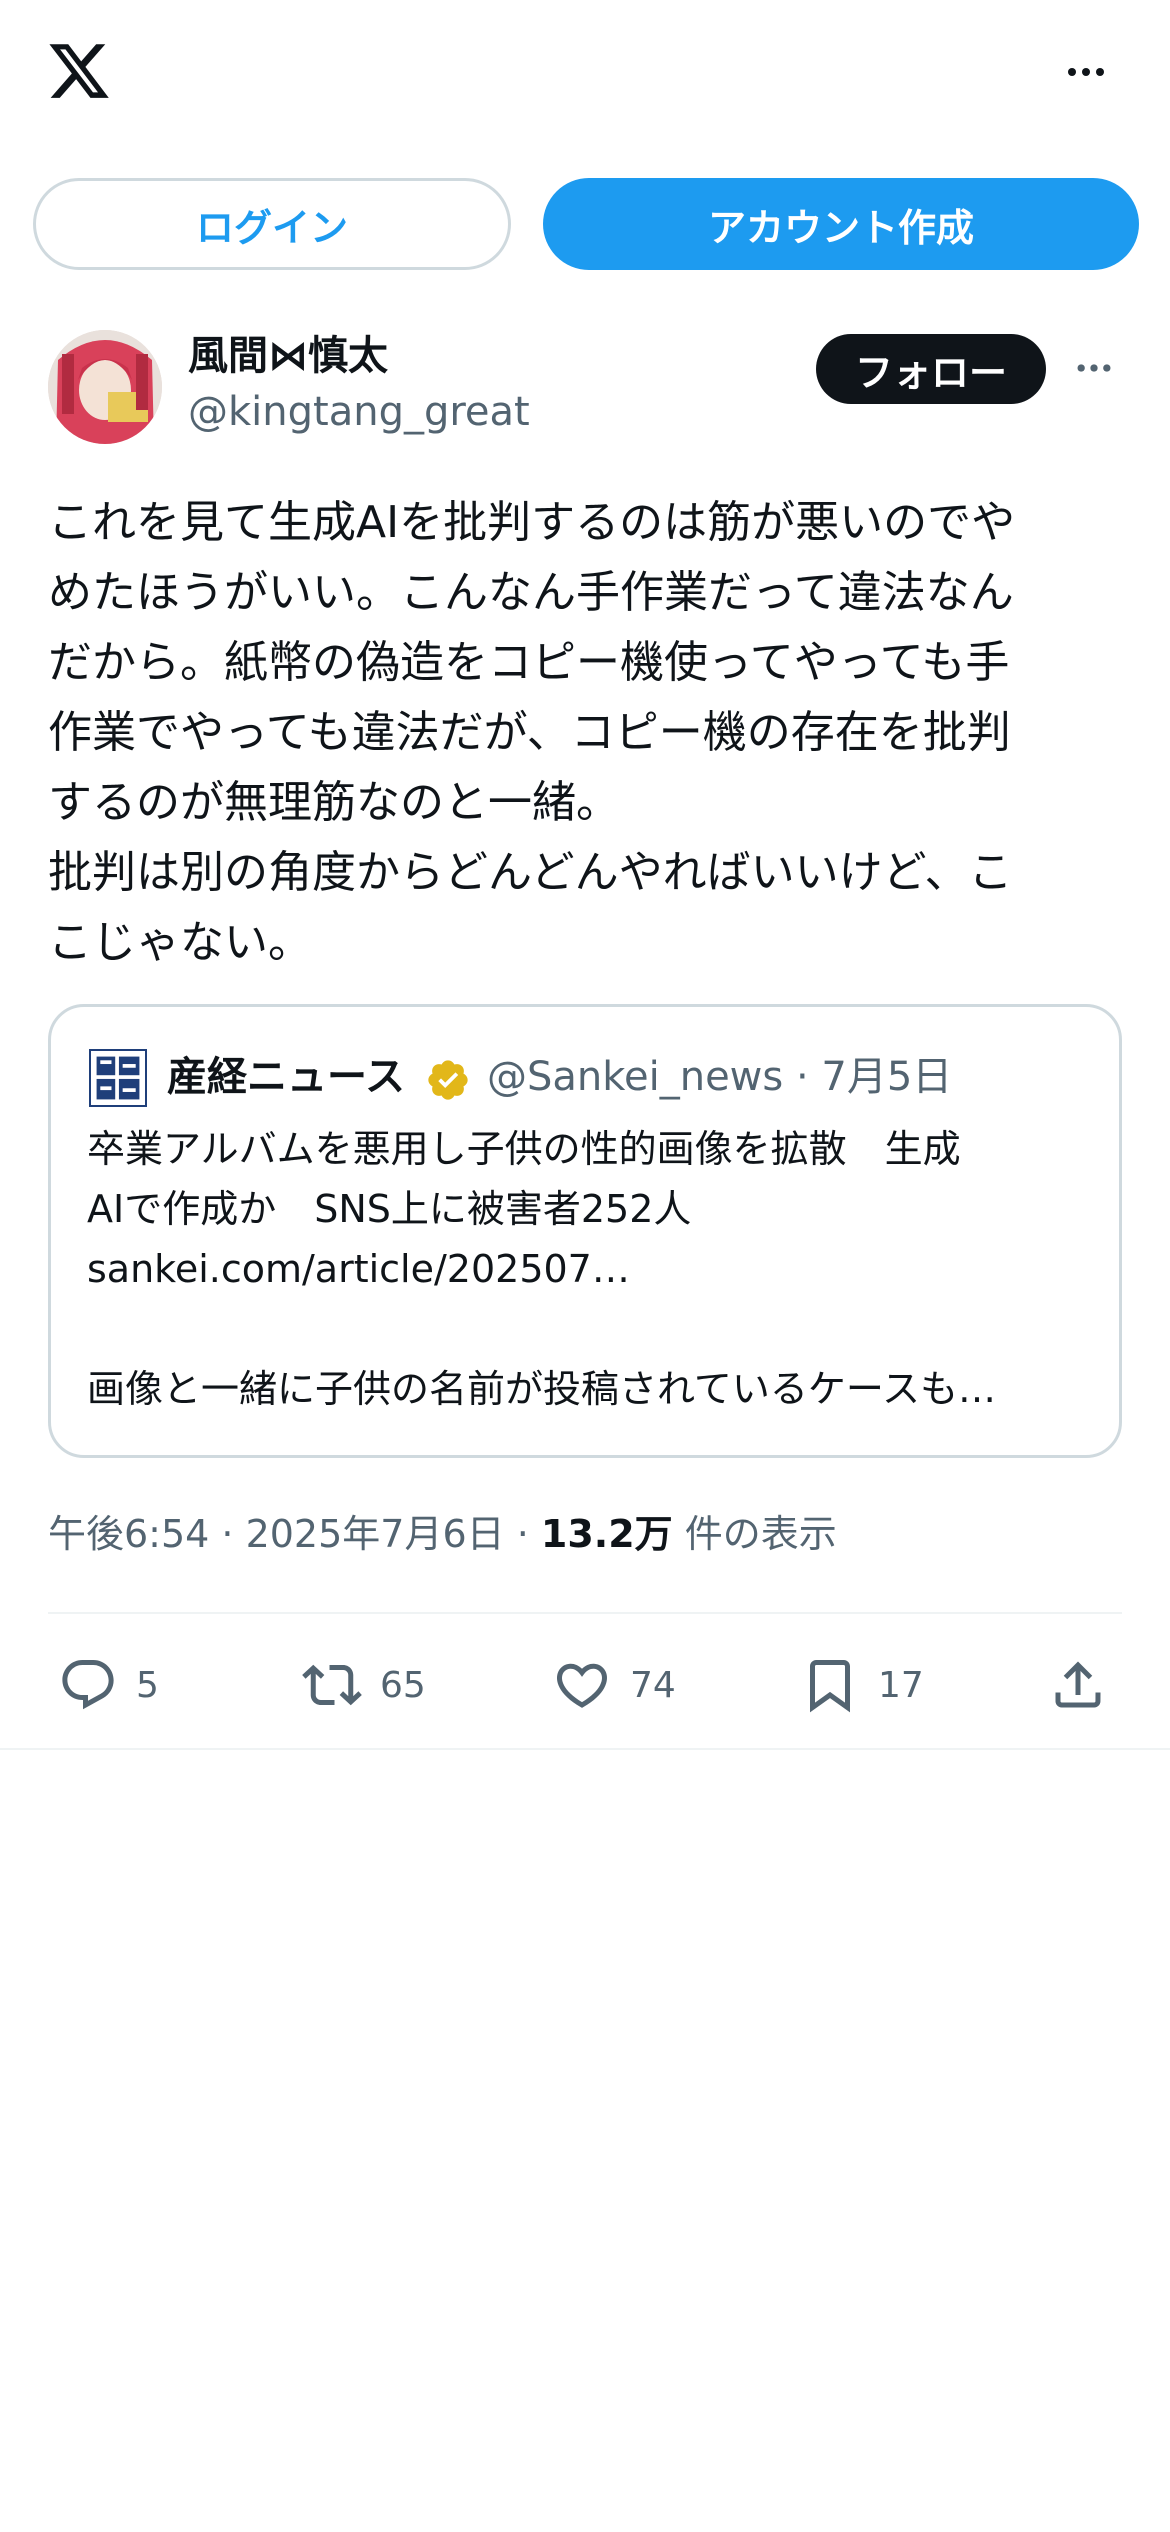 This screenshot has height=2532, width=1170. Describe the element at coordinates (272, 224) in the screenshot. I see `login-button: ログイン` at that location.